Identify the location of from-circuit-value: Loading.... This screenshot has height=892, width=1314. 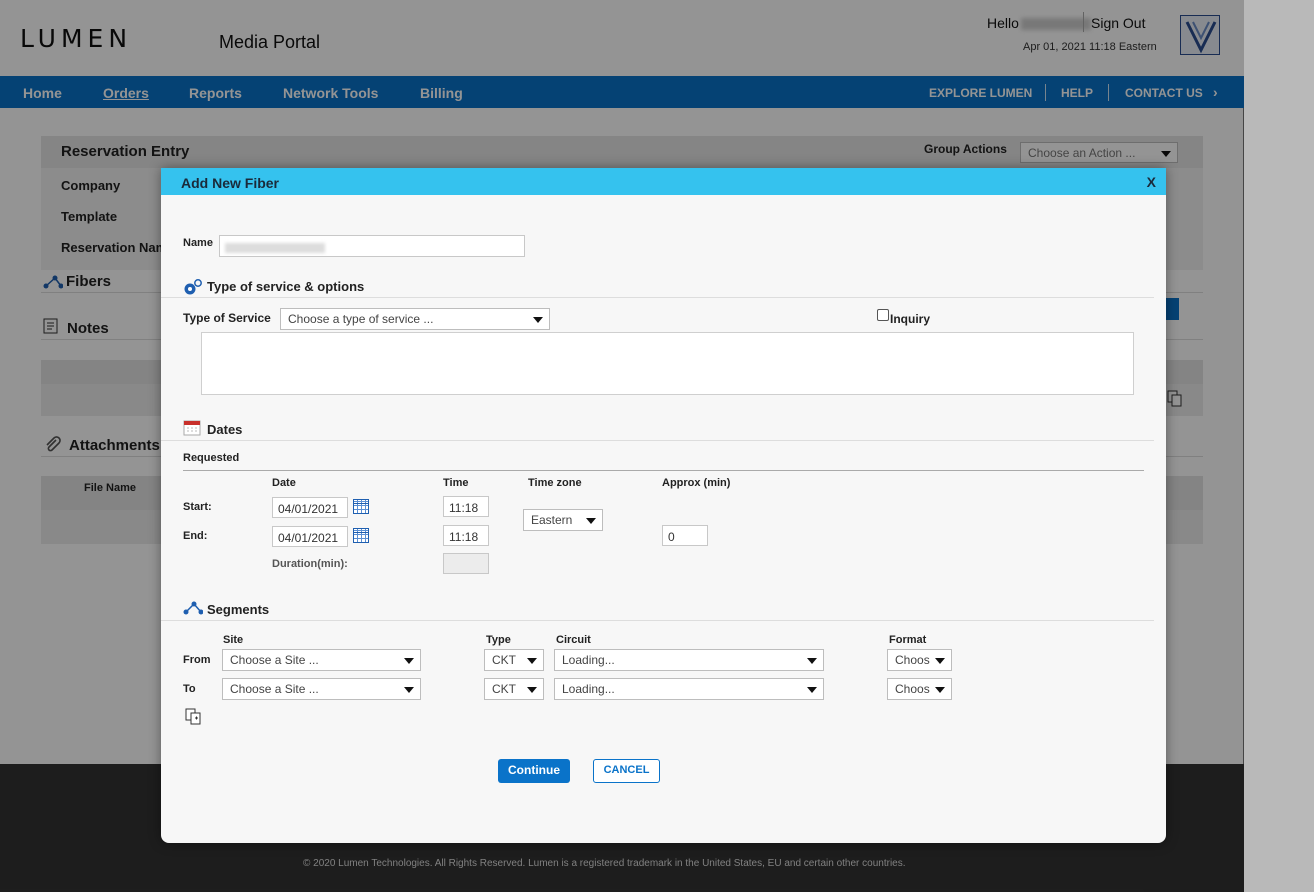
(588, 660).